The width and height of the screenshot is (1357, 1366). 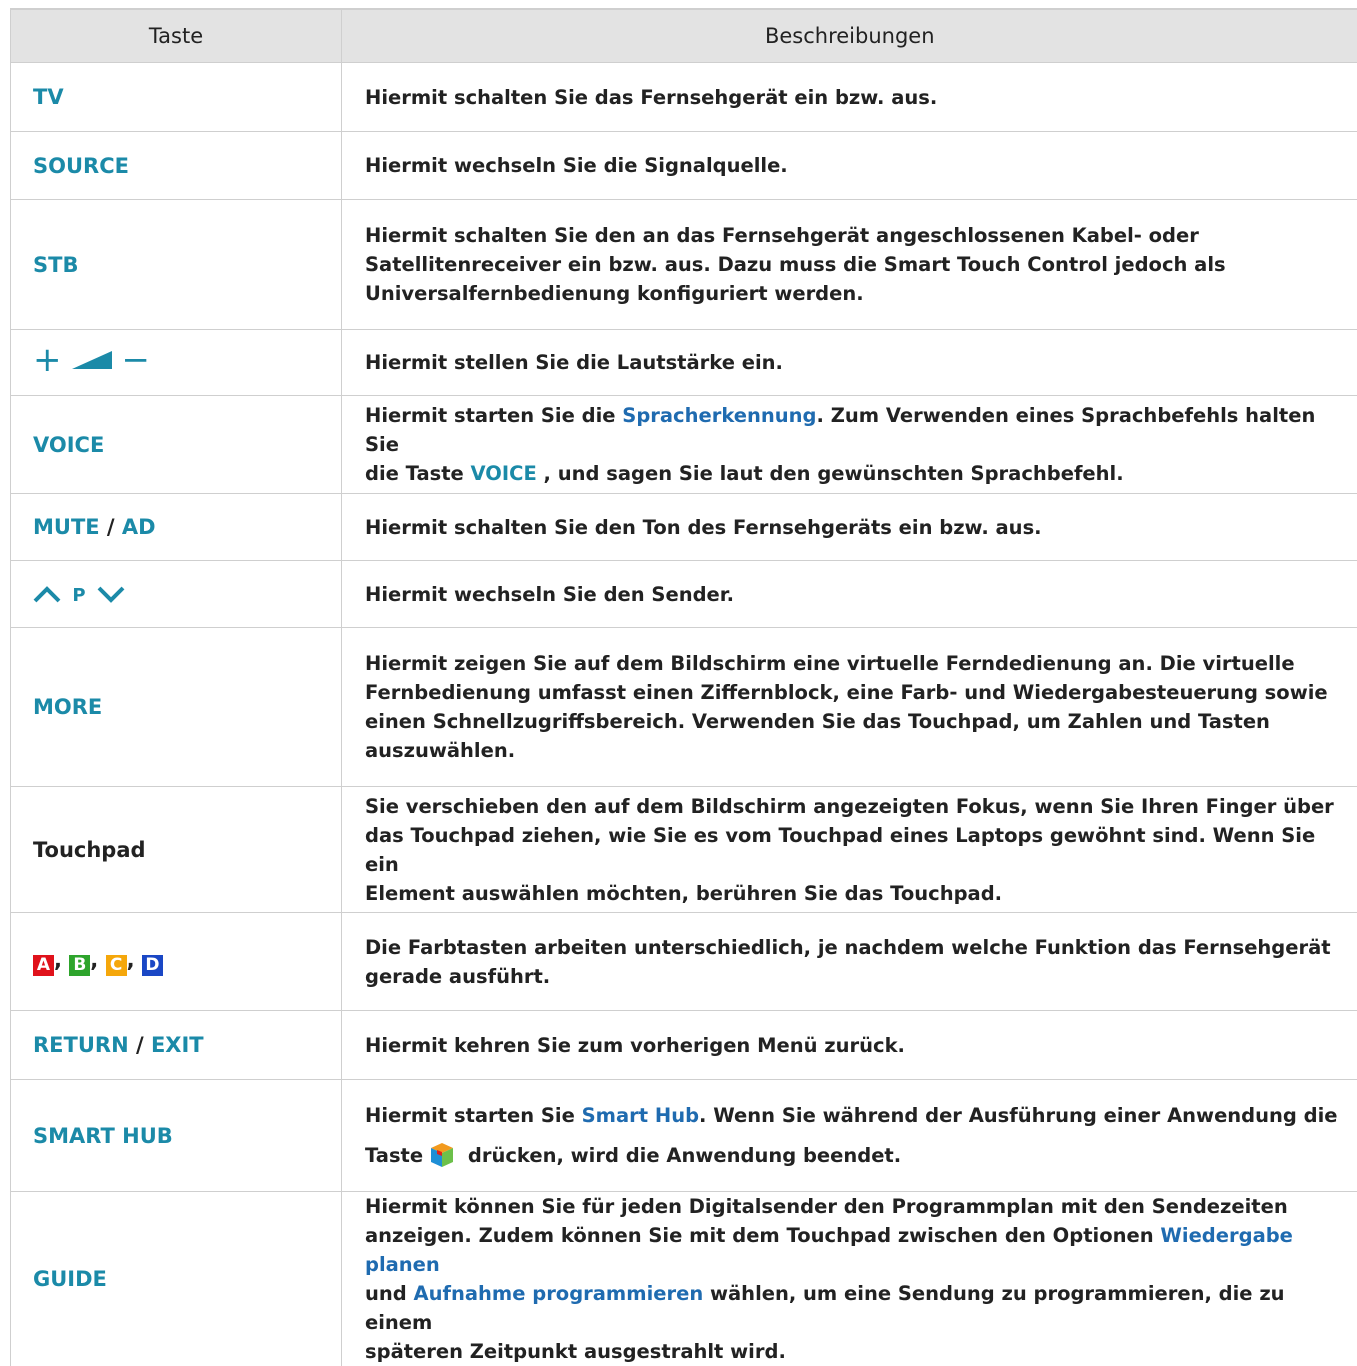 I want to click on voice-key-ref: VOICE, so click(x=504, y=473).